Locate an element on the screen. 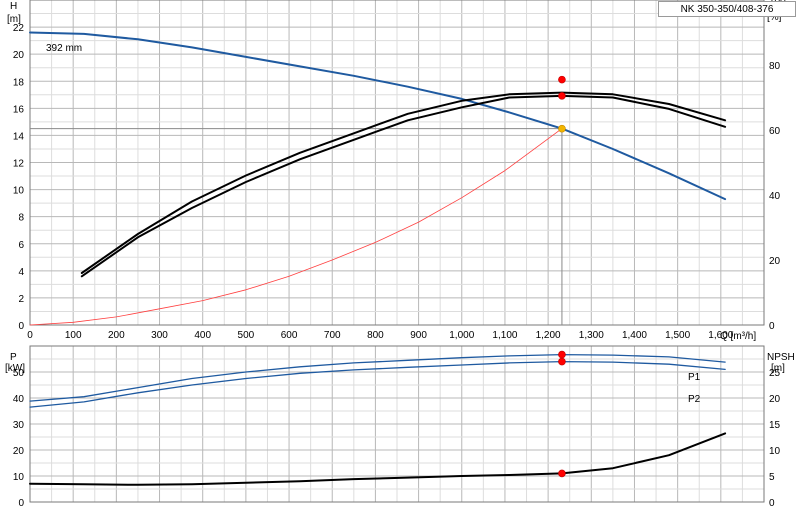 This screenshot has width=800, height=520. npsh-axis-title: NPSH is located at coordinates (781, 357).